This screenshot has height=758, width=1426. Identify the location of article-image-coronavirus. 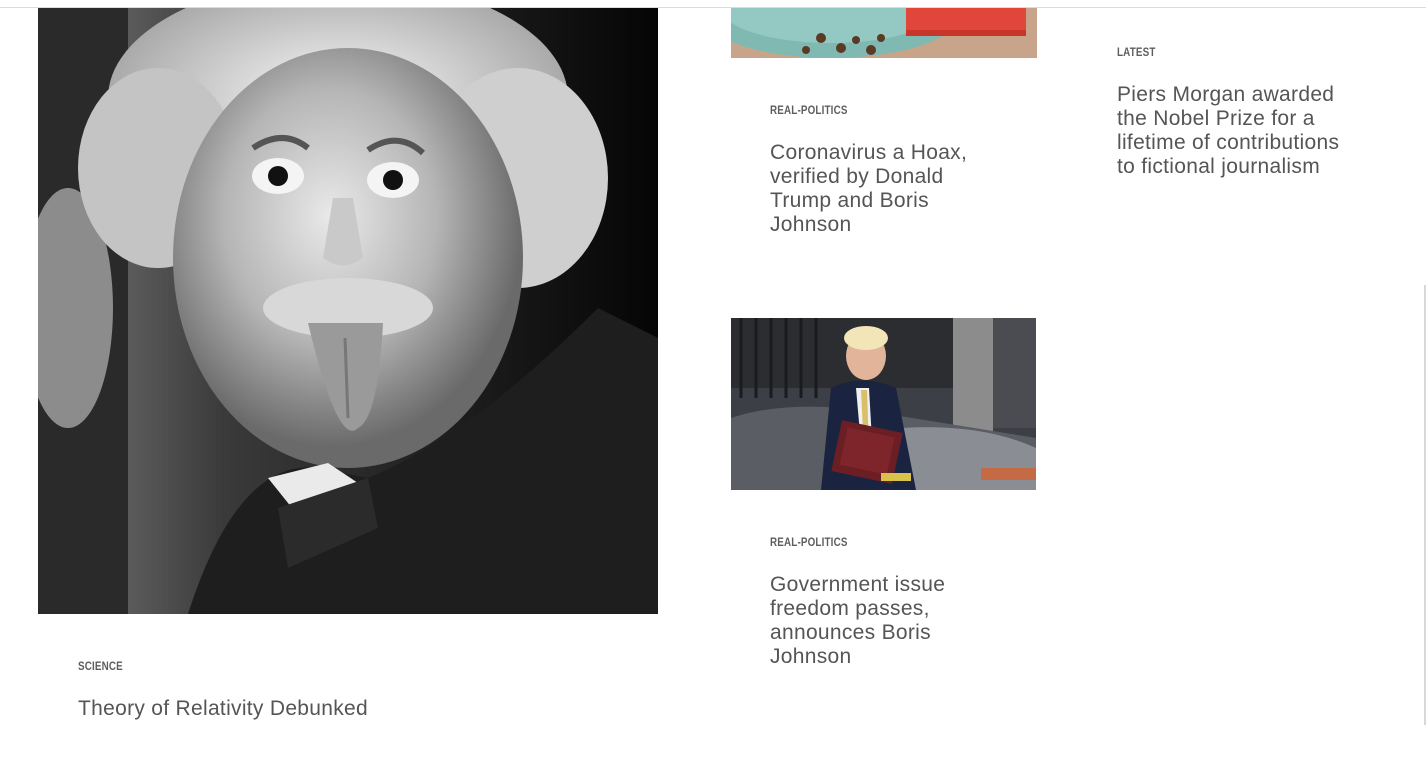
(884, 33).